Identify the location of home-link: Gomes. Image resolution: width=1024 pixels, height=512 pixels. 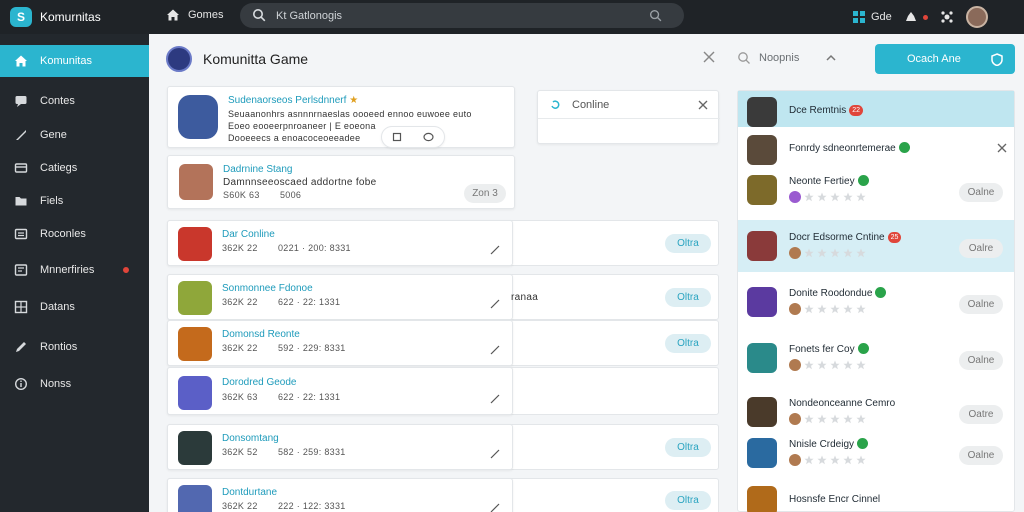
(194, 15).